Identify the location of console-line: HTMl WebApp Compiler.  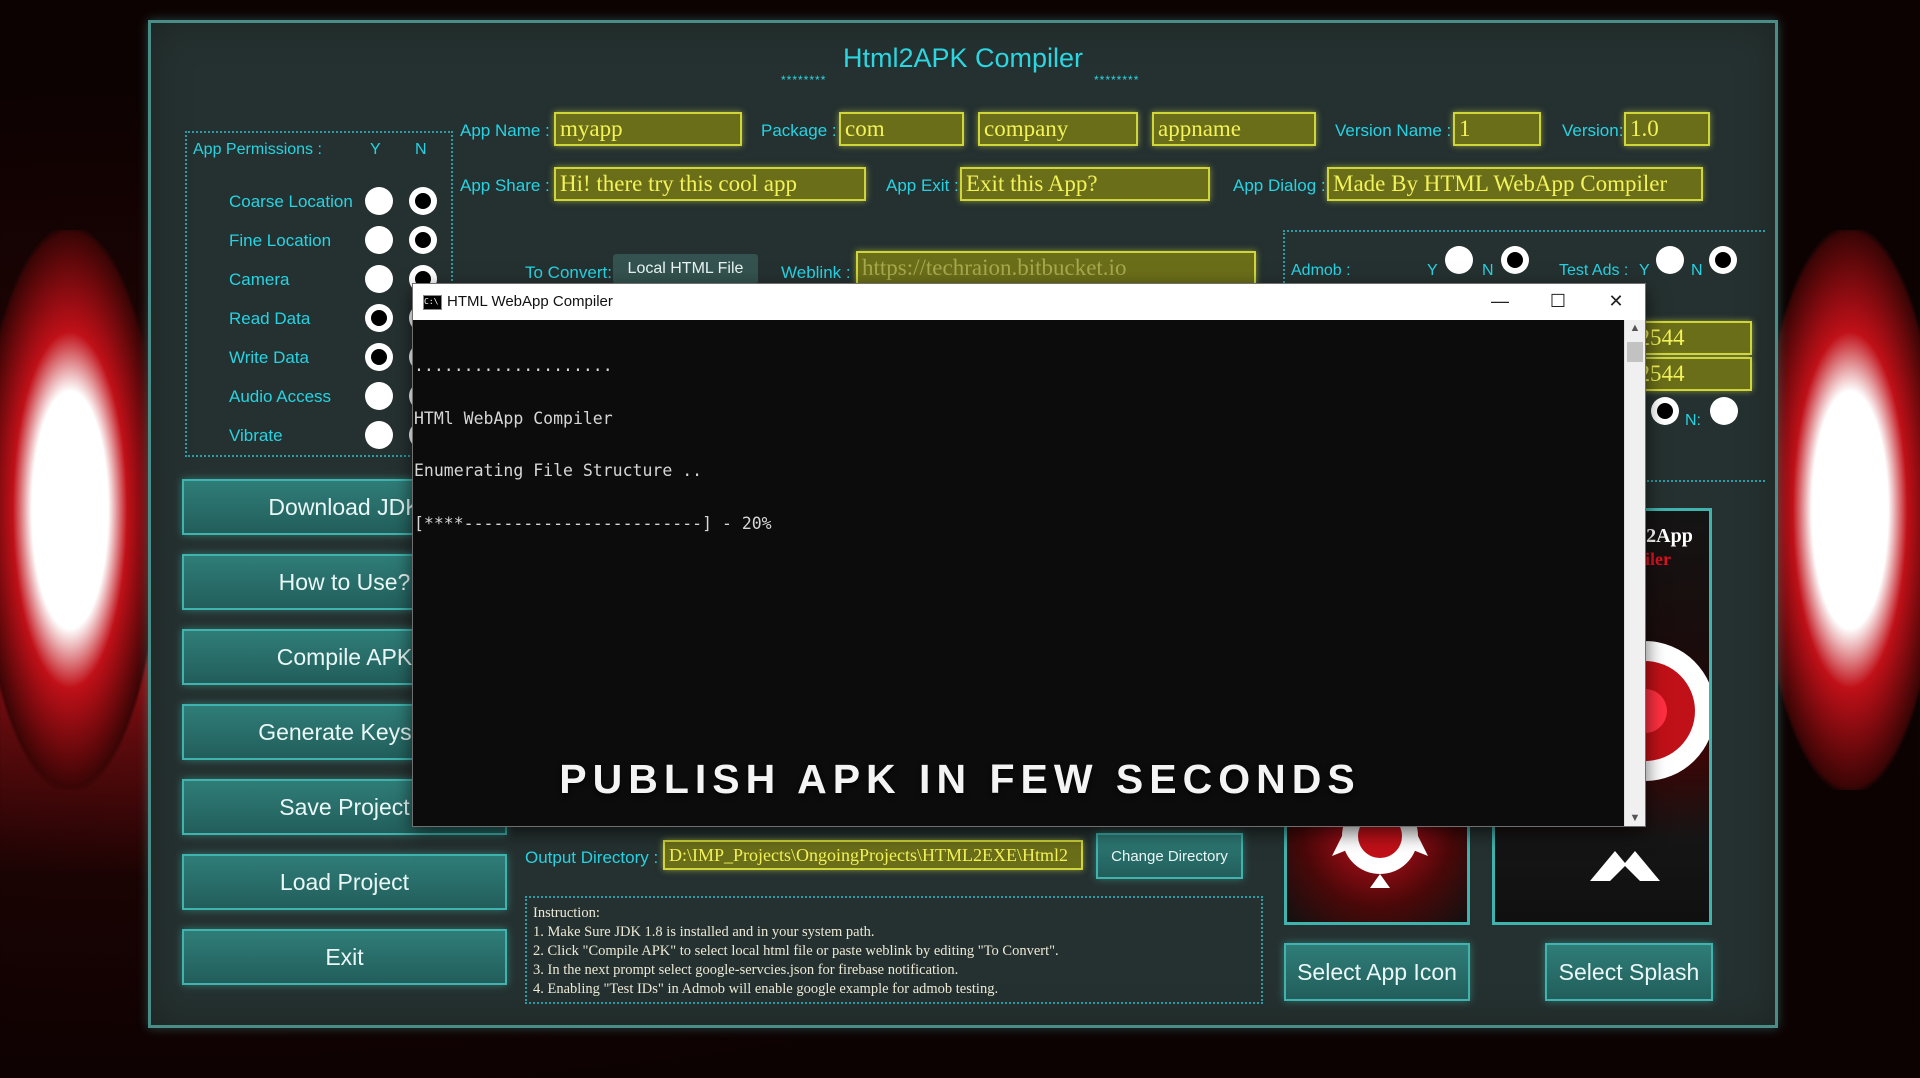
(513, 418).